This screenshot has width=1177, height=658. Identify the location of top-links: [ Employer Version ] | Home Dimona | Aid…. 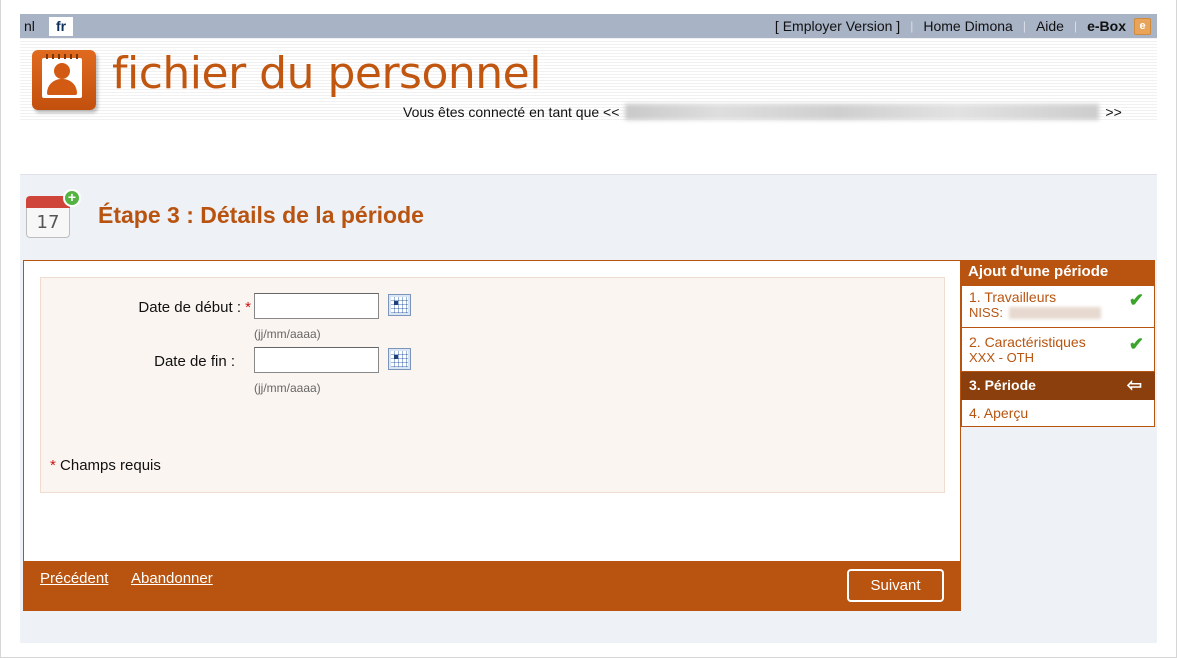
(963, 26).